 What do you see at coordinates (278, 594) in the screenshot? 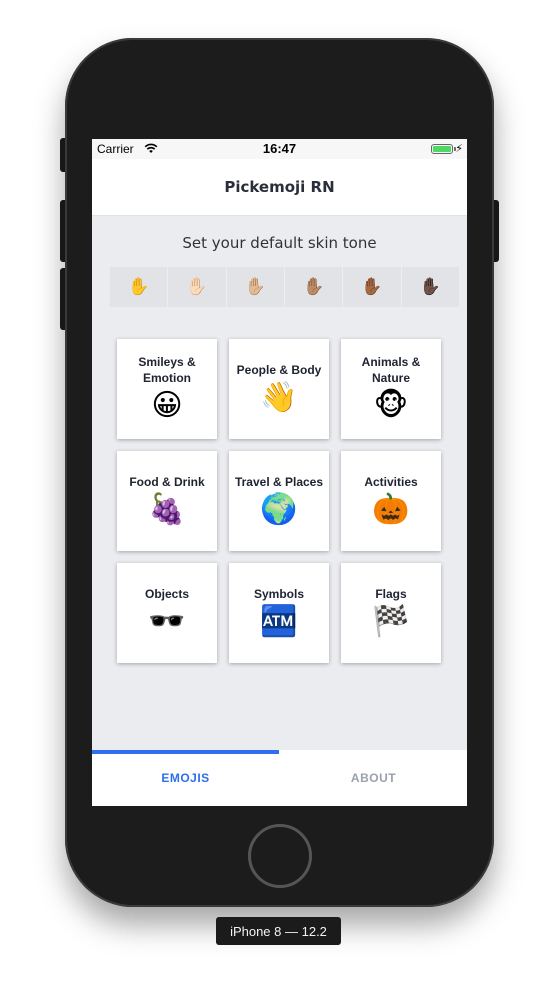
I see `category-label: Symbols` at bounding box center [278, 594].